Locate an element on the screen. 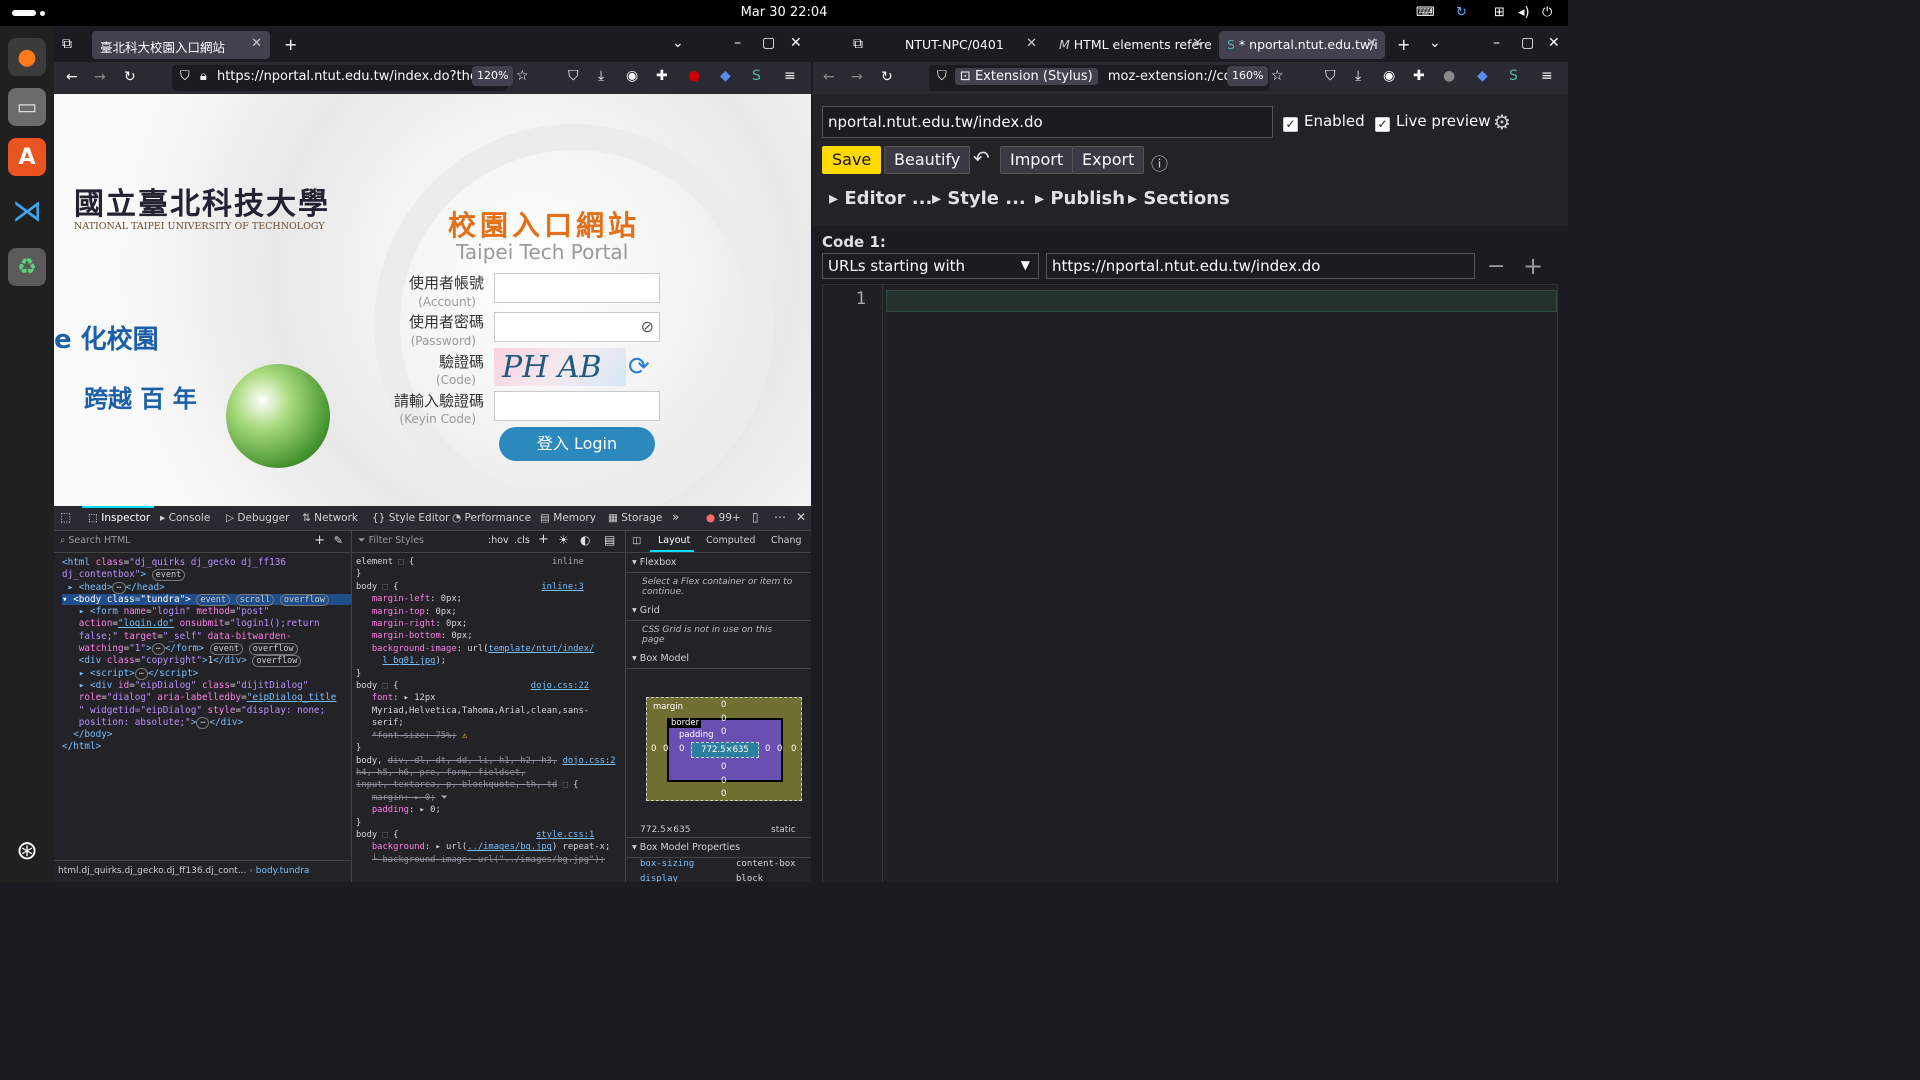  tab-network: ⇅ Network is located at coordinates (330, 518).